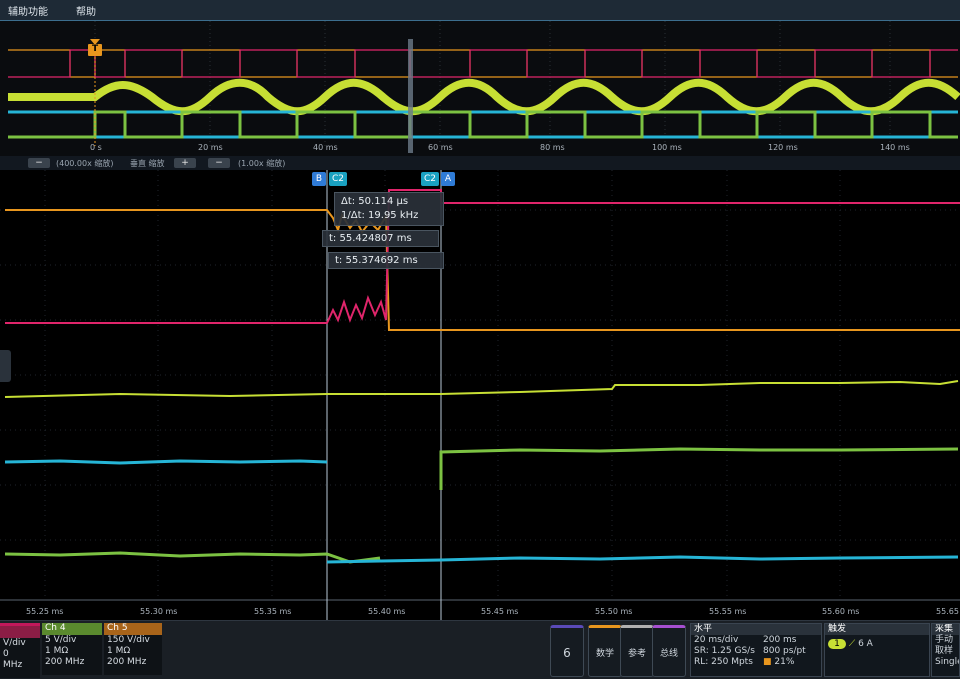 The width and height of the screenshot is (960, 679). Describe the element at coordinates (484, 97) in the screenshot. I see `overview-ch1-trace` at that location.